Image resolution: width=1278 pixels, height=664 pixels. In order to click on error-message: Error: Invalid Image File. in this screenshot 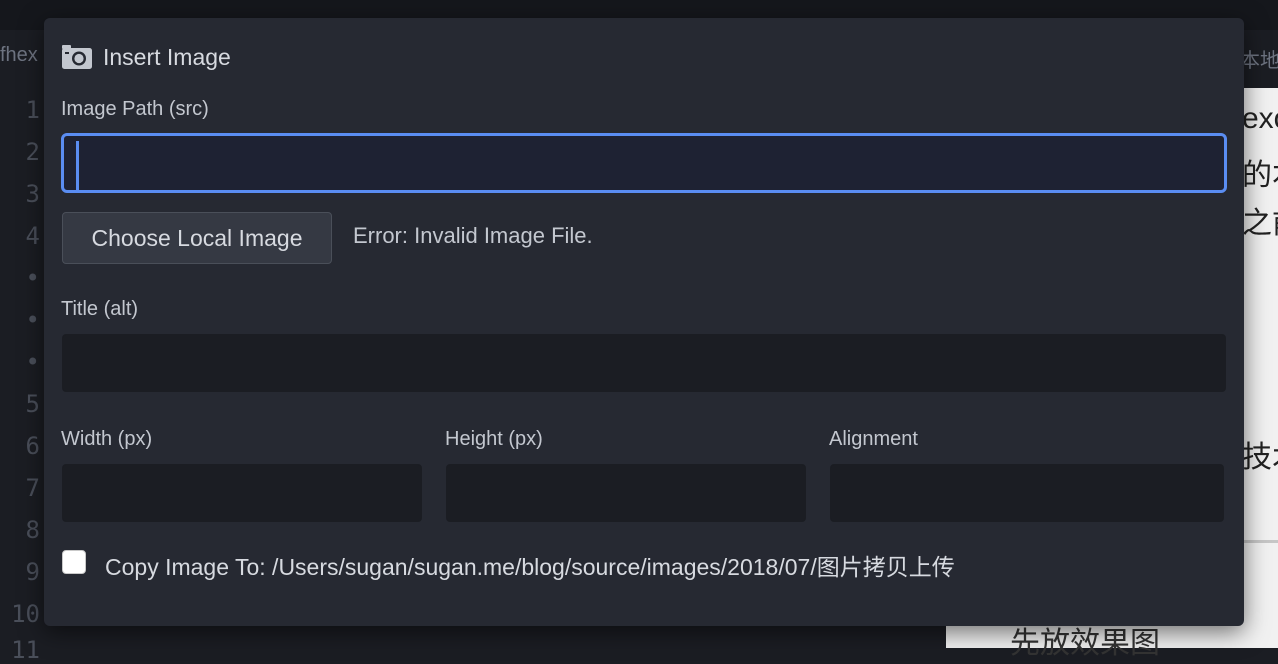, I will do `click(473, 235)`.